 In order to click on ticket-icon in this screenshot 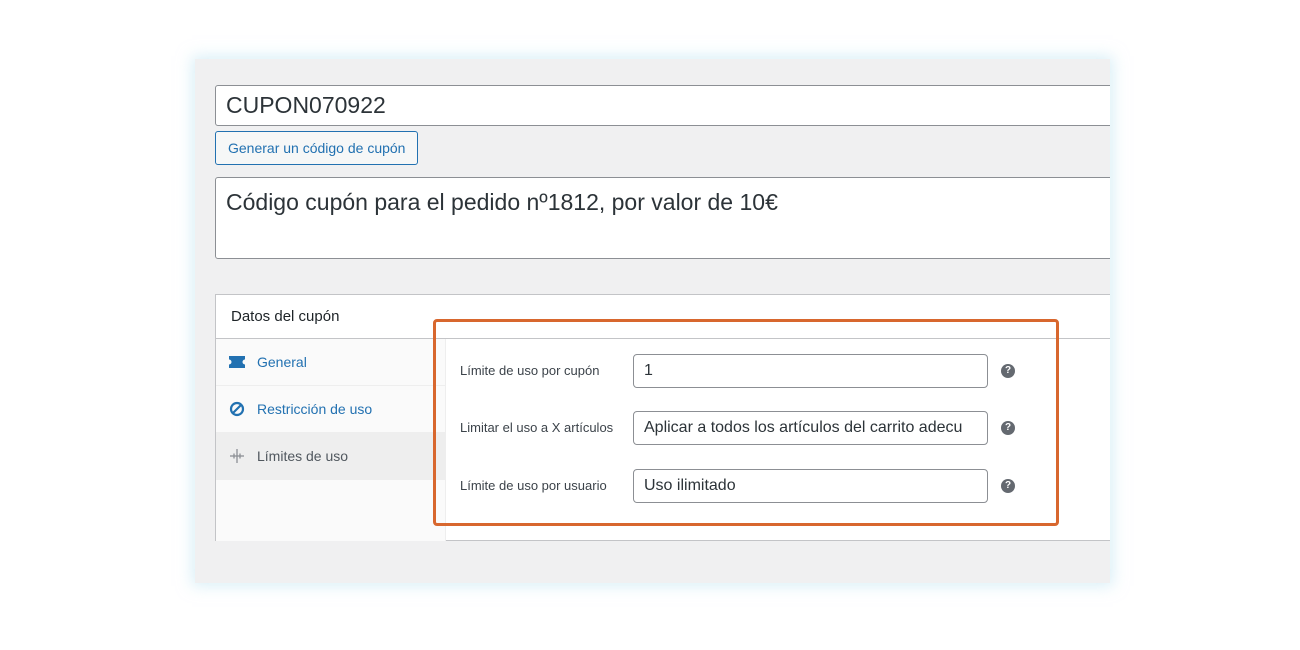, I will do `click(237, 362)`.